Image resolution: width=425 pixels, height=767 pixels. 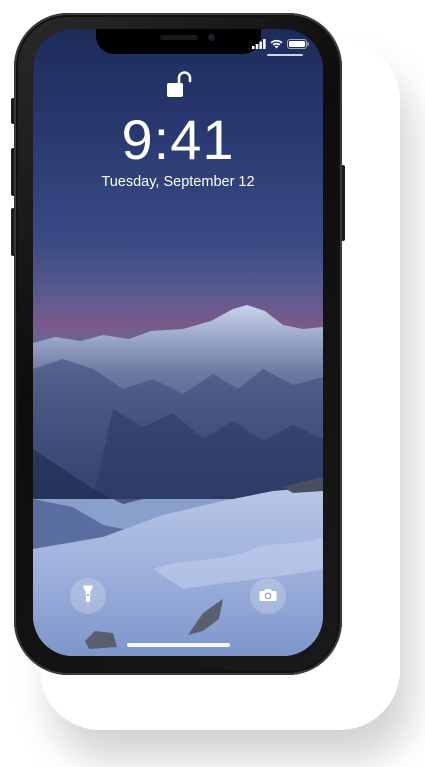 What do you see at coordinates (276, 44) in the screenshot?
I see `wifi-icon` at bounding box center [276, 44].